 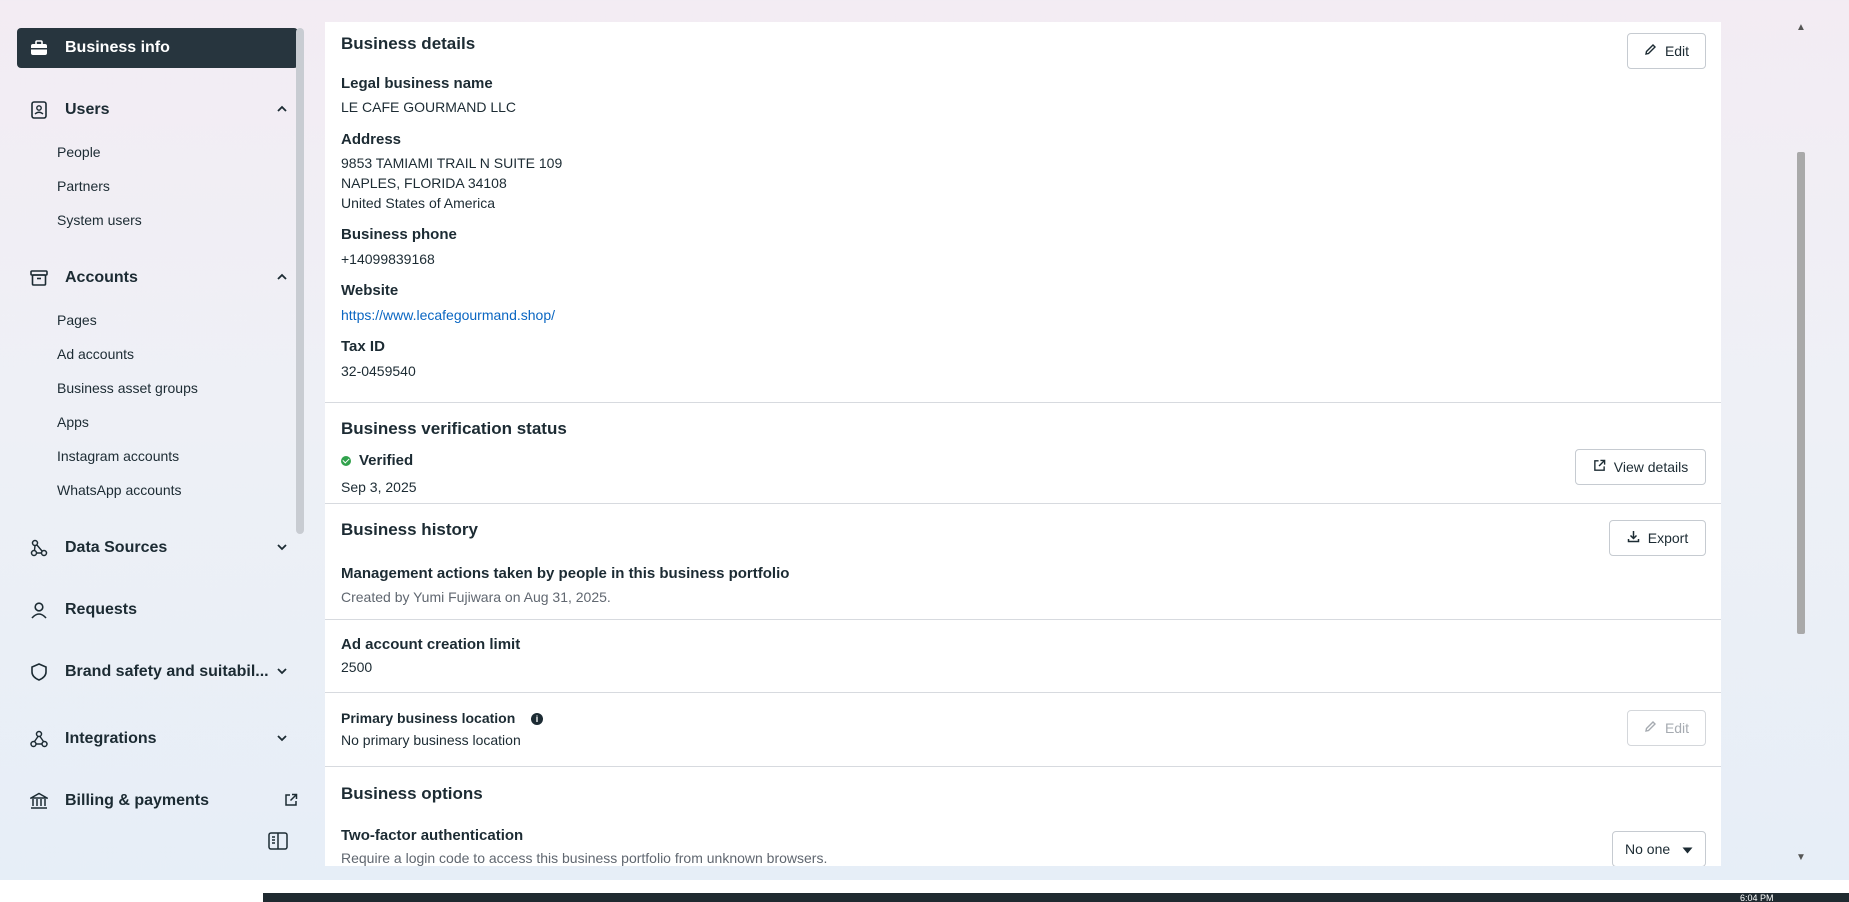 I want to click on caret-down-icon, so click(x=1687, y=849).